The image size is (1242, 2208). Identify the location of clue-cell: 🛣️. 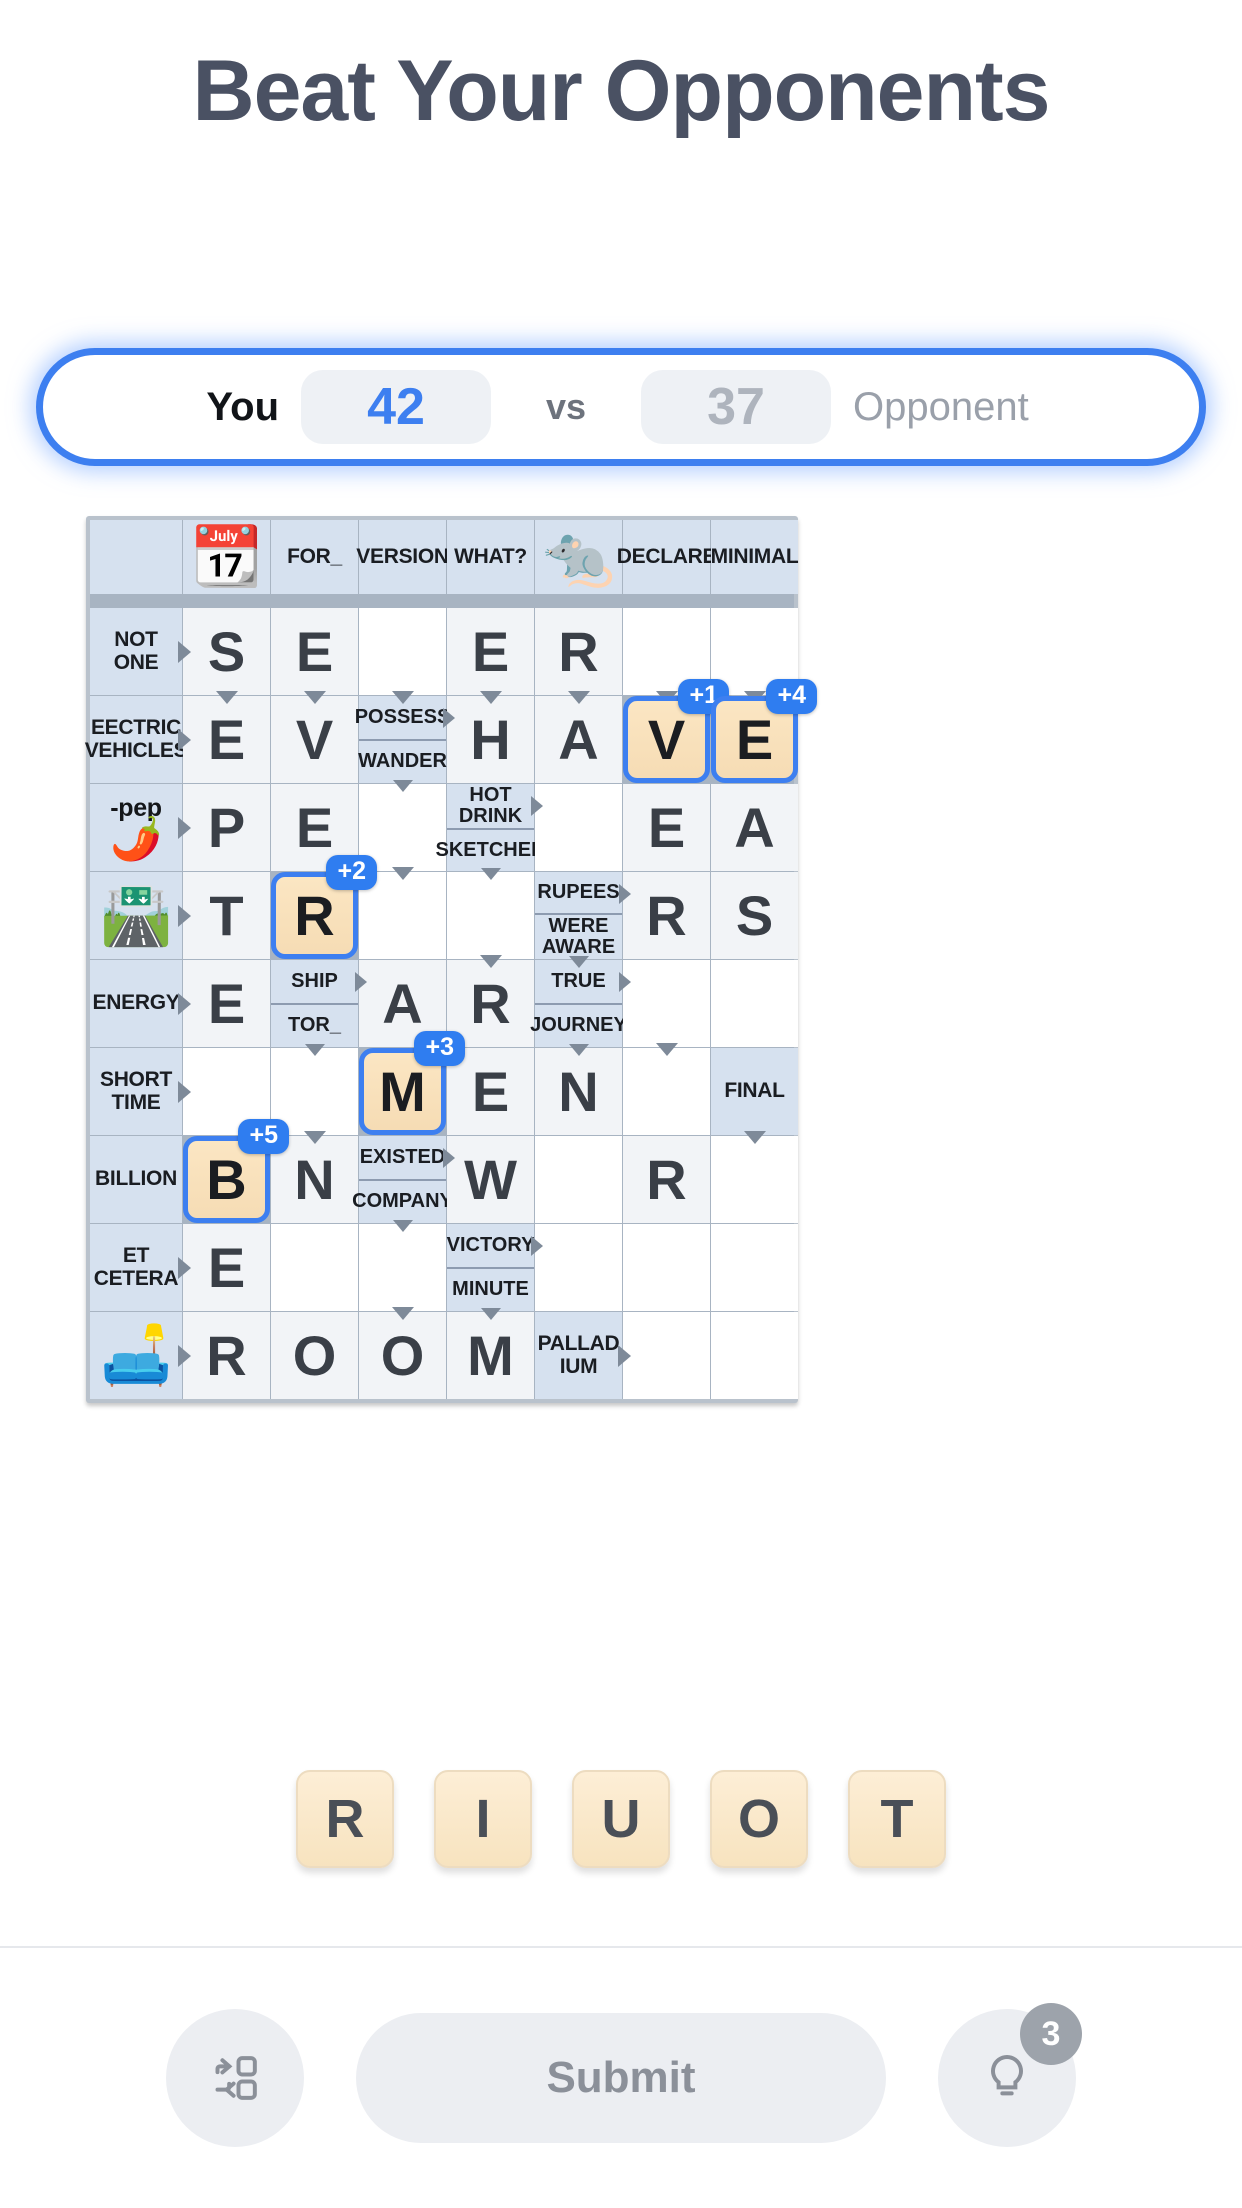
(140, 915).